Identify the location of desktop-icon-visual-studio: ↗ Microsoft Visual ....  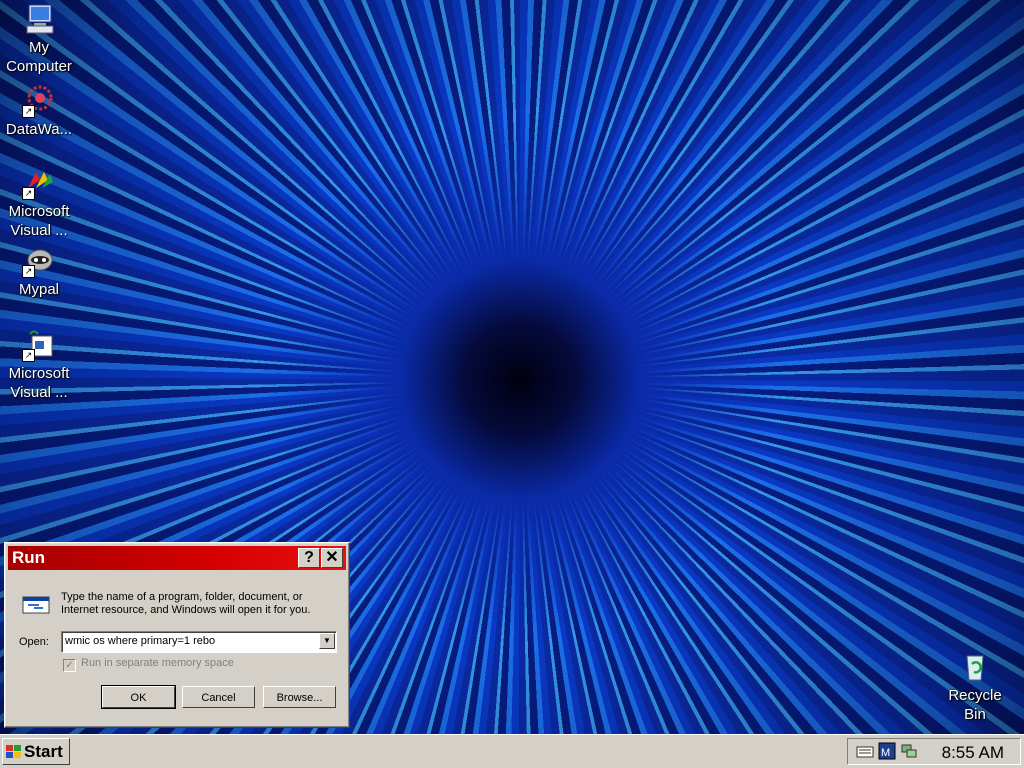
(39, 203).